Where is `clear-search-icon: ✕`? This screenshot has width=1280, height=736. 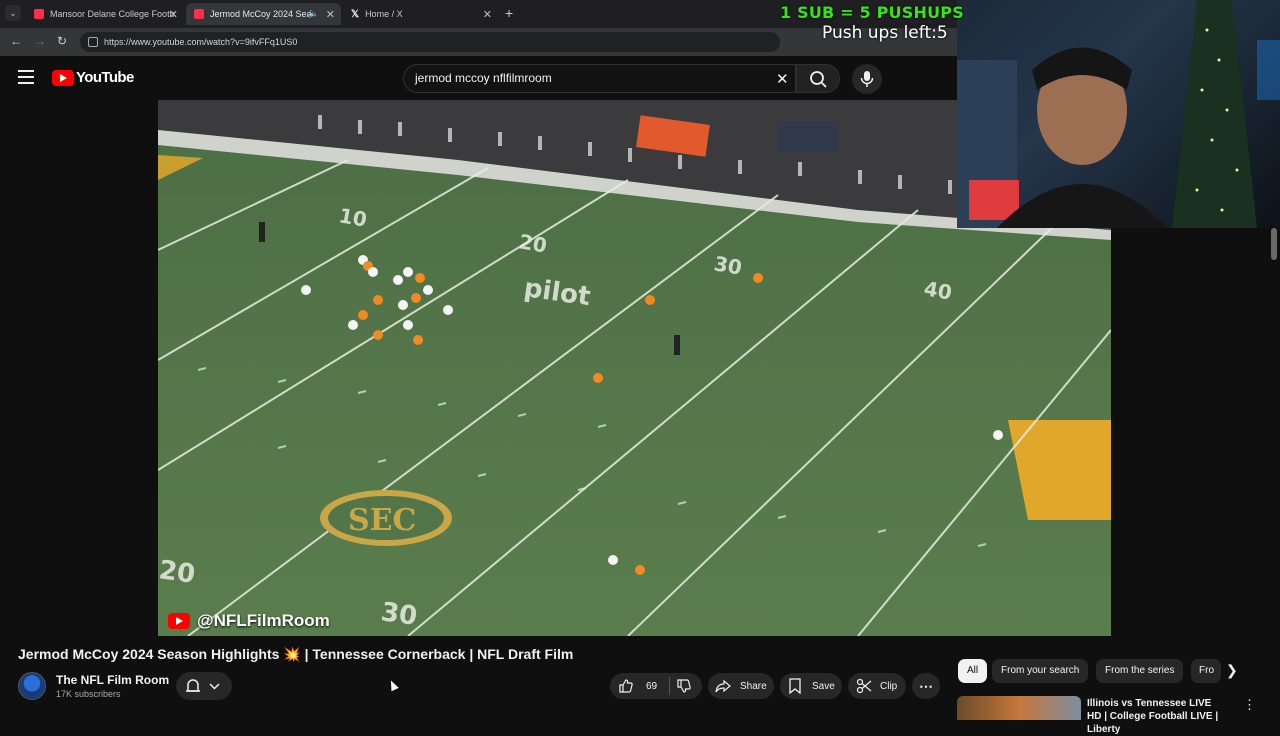 clear-search-icon: ✕ is located at coordinates (782, 79).